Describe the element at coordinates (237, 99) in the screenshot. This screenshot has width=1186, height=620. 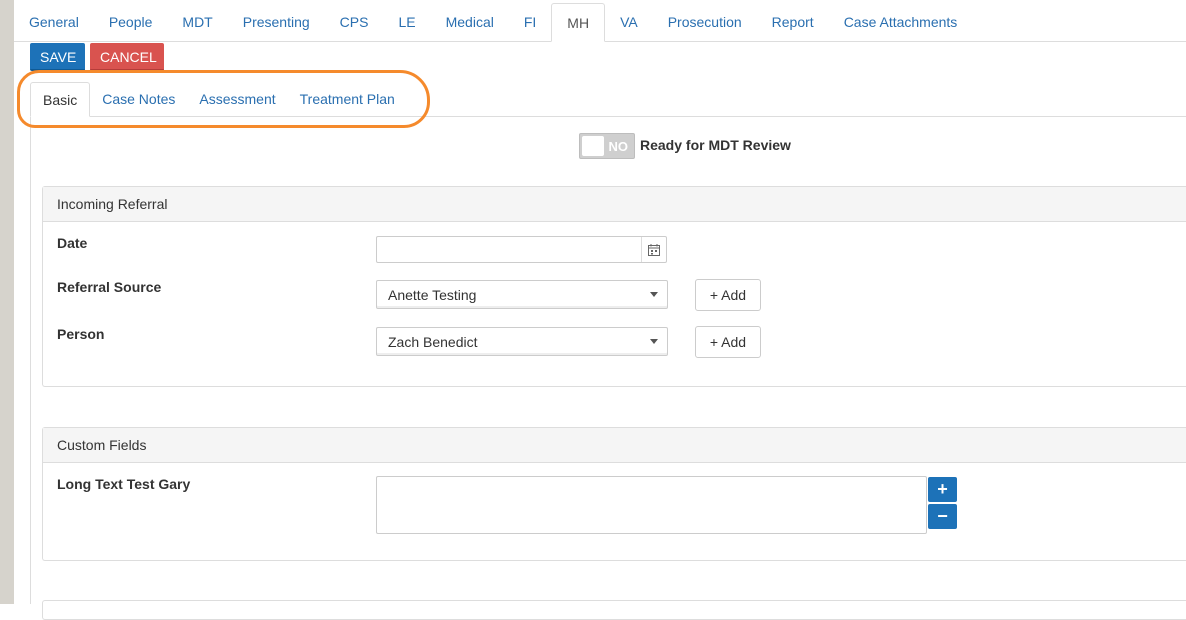
I see `subtab-assessment: Assessment` at that location.